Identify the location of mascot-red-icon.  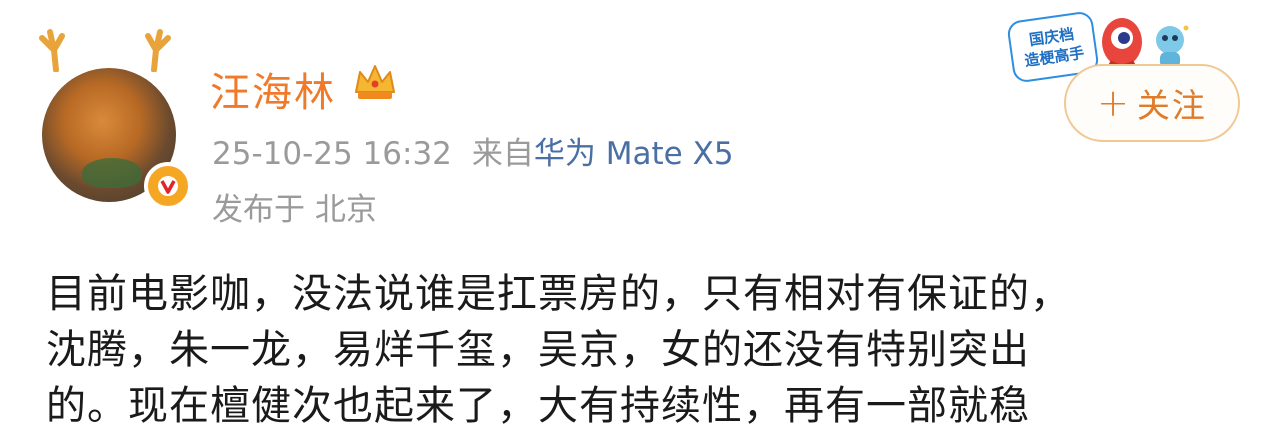
(1122, 43).